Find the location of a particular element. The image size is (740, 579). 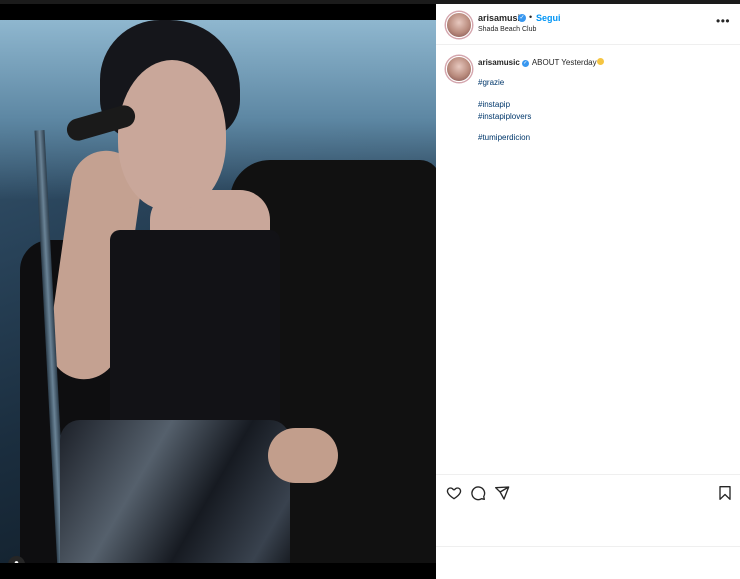

avatar is located at coordinates (459, 25).